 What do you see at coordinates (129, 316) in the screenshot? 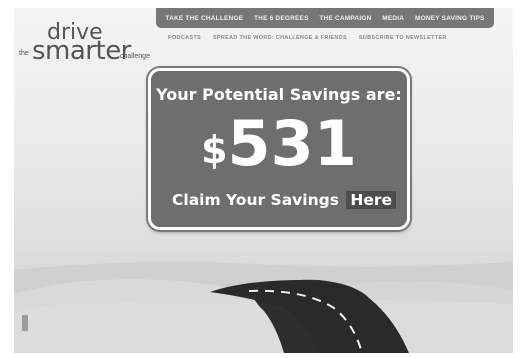
I see `dune-left` at bounding box center [129, 316].